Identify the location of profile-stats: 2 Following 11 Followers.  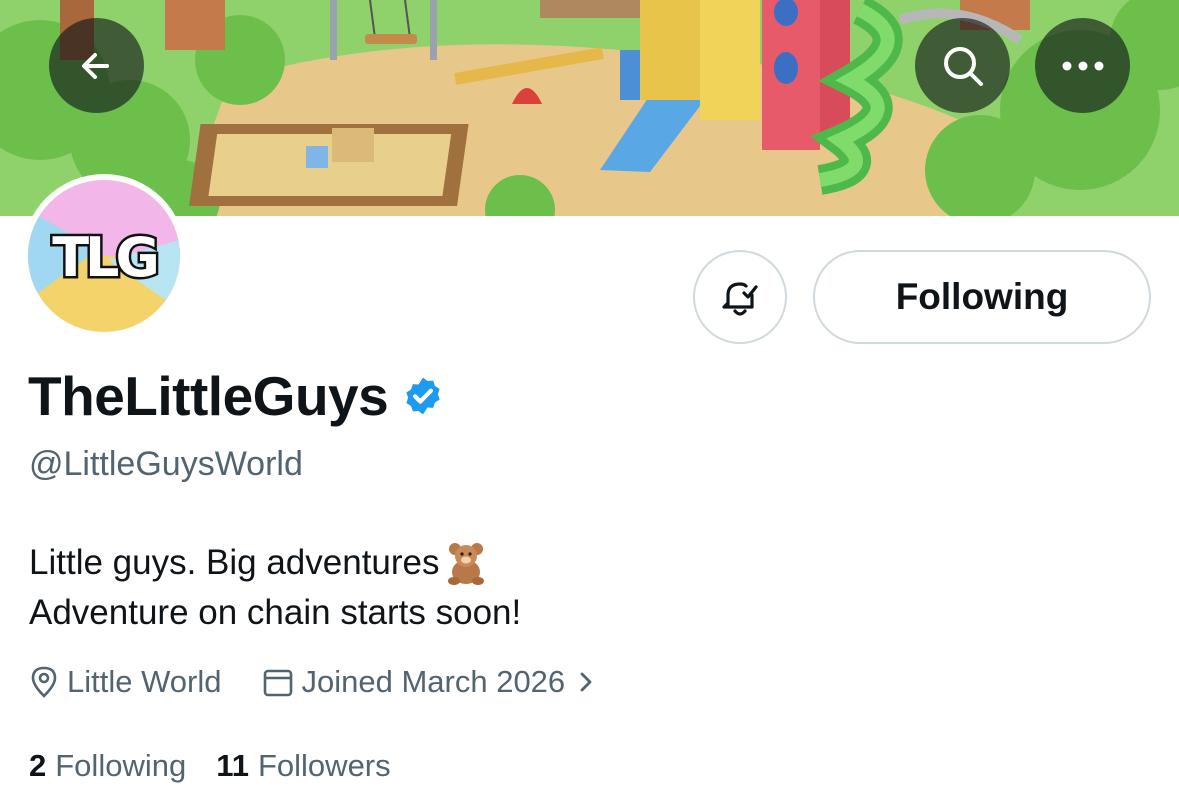
(210, 766).